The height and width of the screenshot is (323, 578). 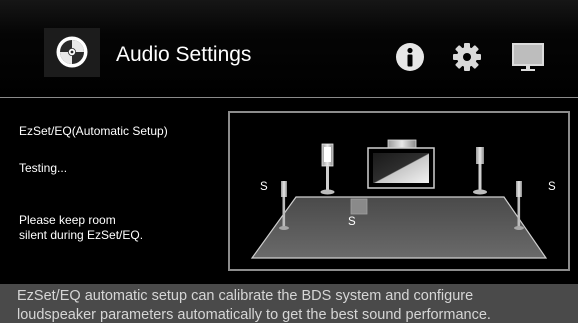 What do you see at coordinates (264, 187) in the screenshot?
I see `surround-left-label: S` at bounding box center [264, 187].